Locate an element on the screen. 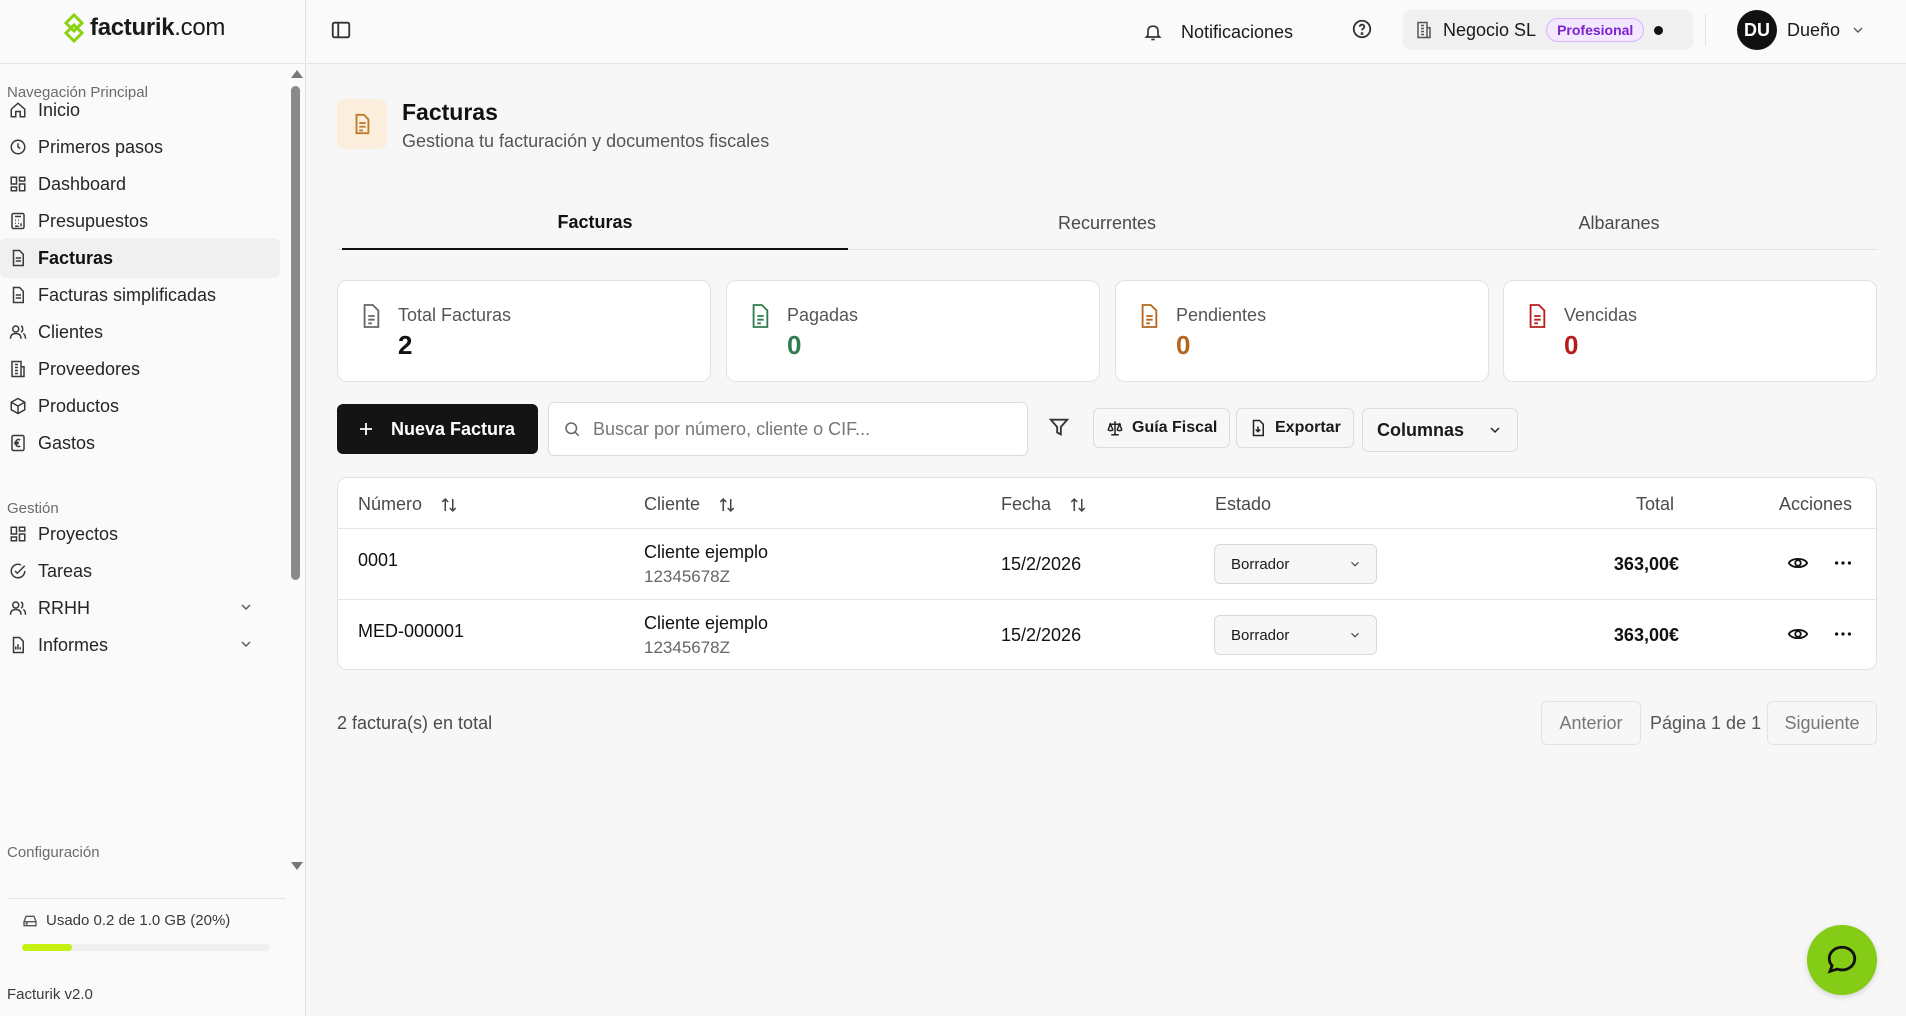 The image size is (1906, 1016). sidebar-item-label: Tareas is located at coordinates (65, 570).